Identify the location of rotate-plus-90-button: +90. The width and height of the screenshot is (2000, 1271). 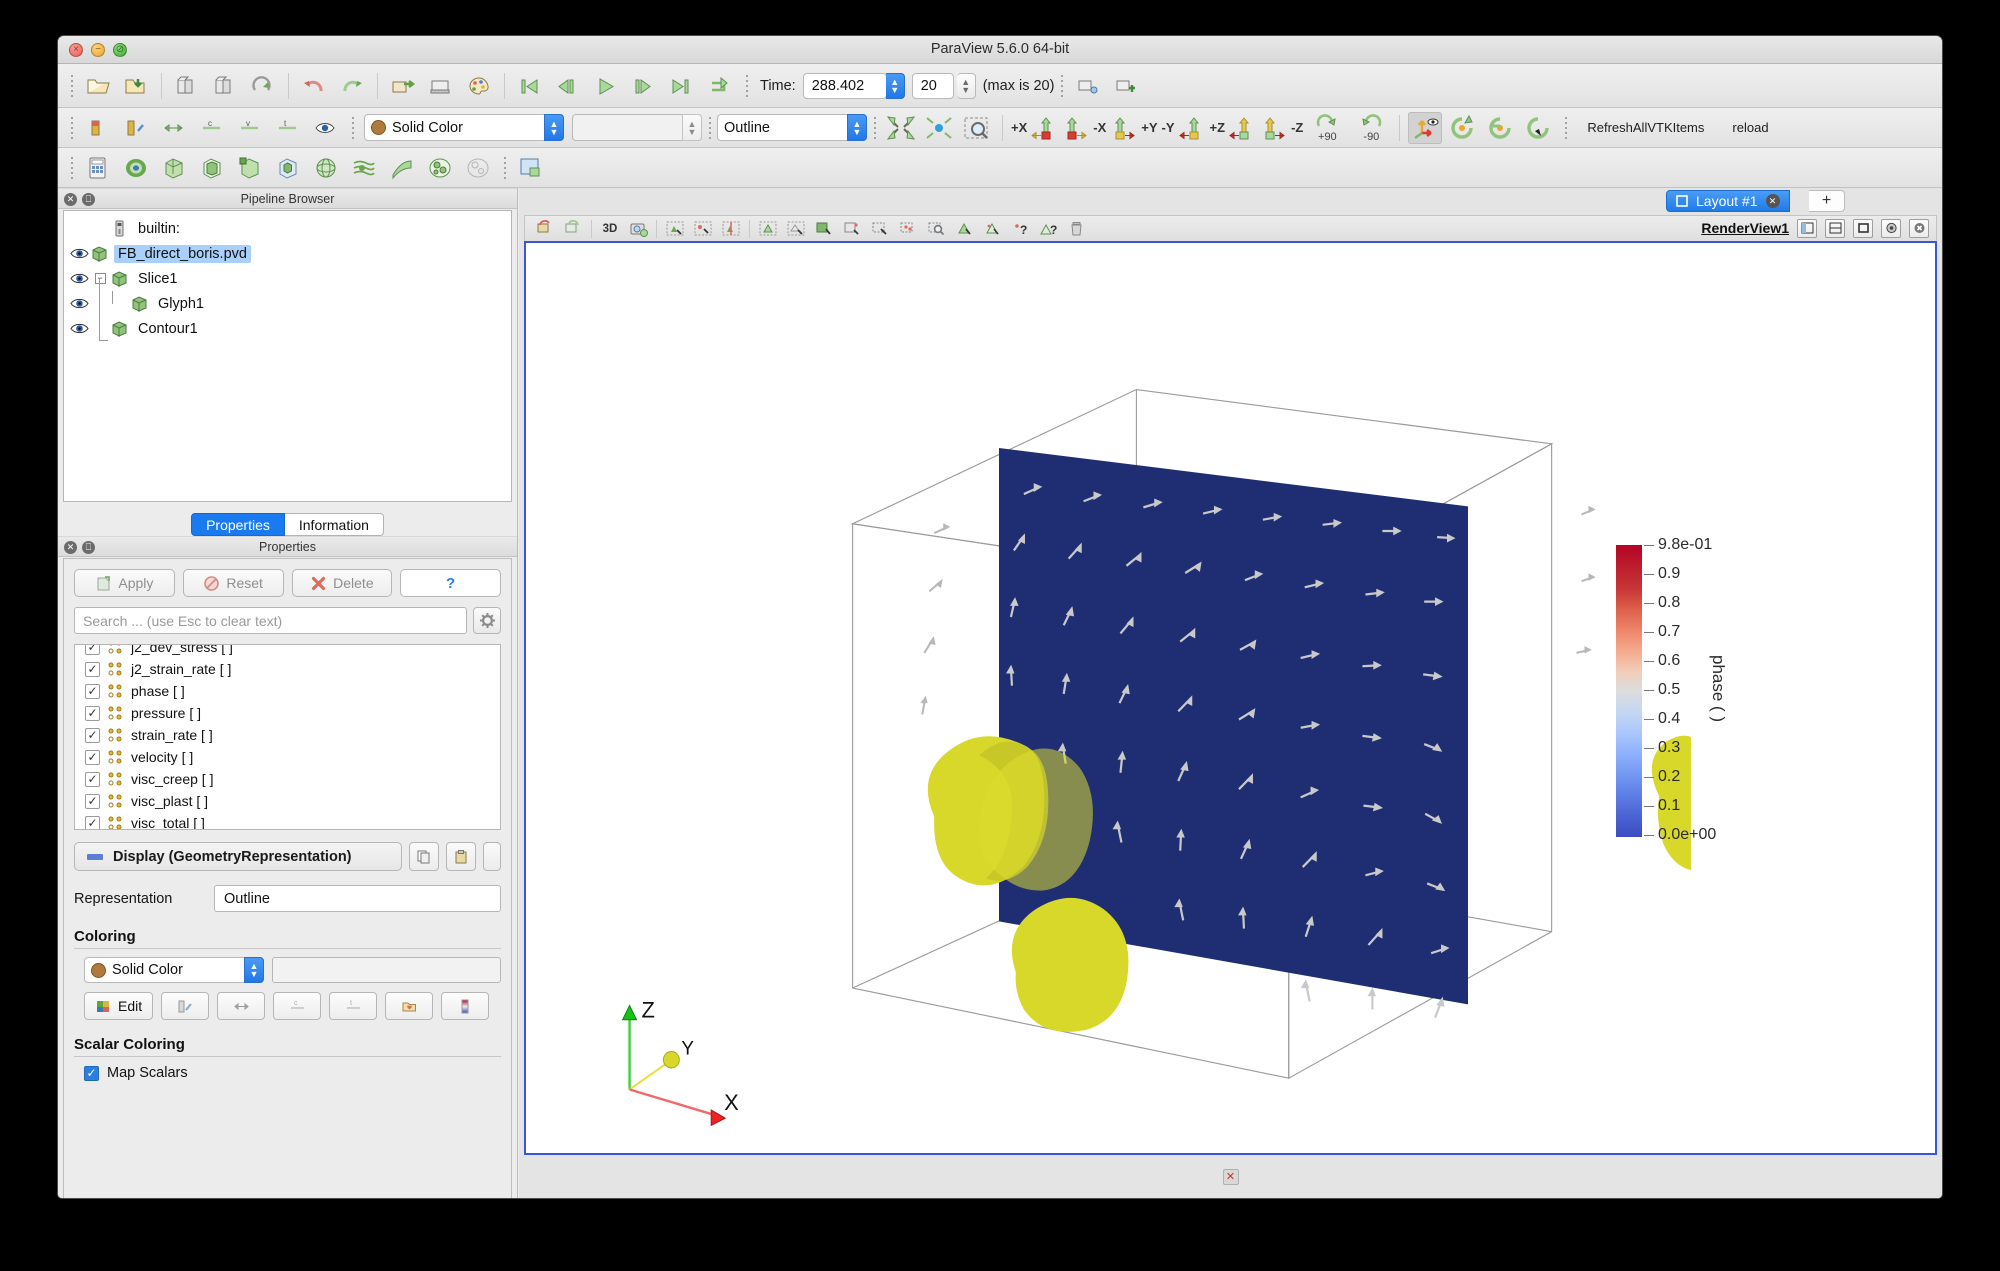
(1327, 128).